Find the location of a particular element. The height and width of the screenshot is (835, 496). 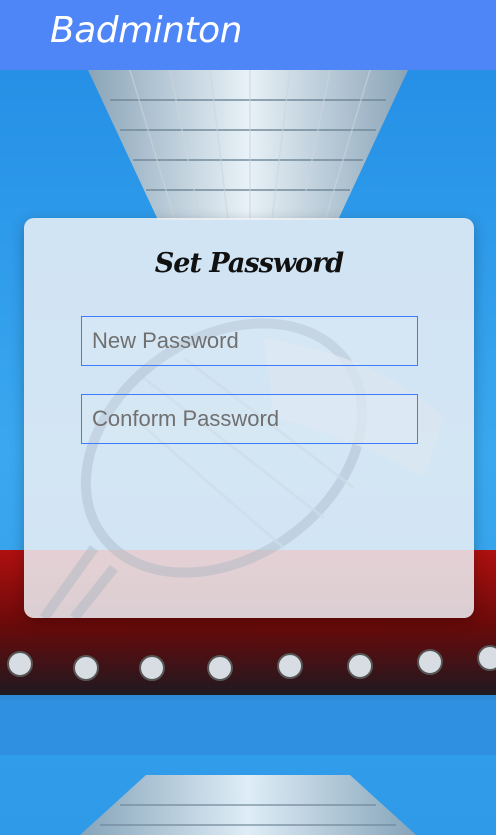

app-bar: Badminton is located at coordinates (248, 35).